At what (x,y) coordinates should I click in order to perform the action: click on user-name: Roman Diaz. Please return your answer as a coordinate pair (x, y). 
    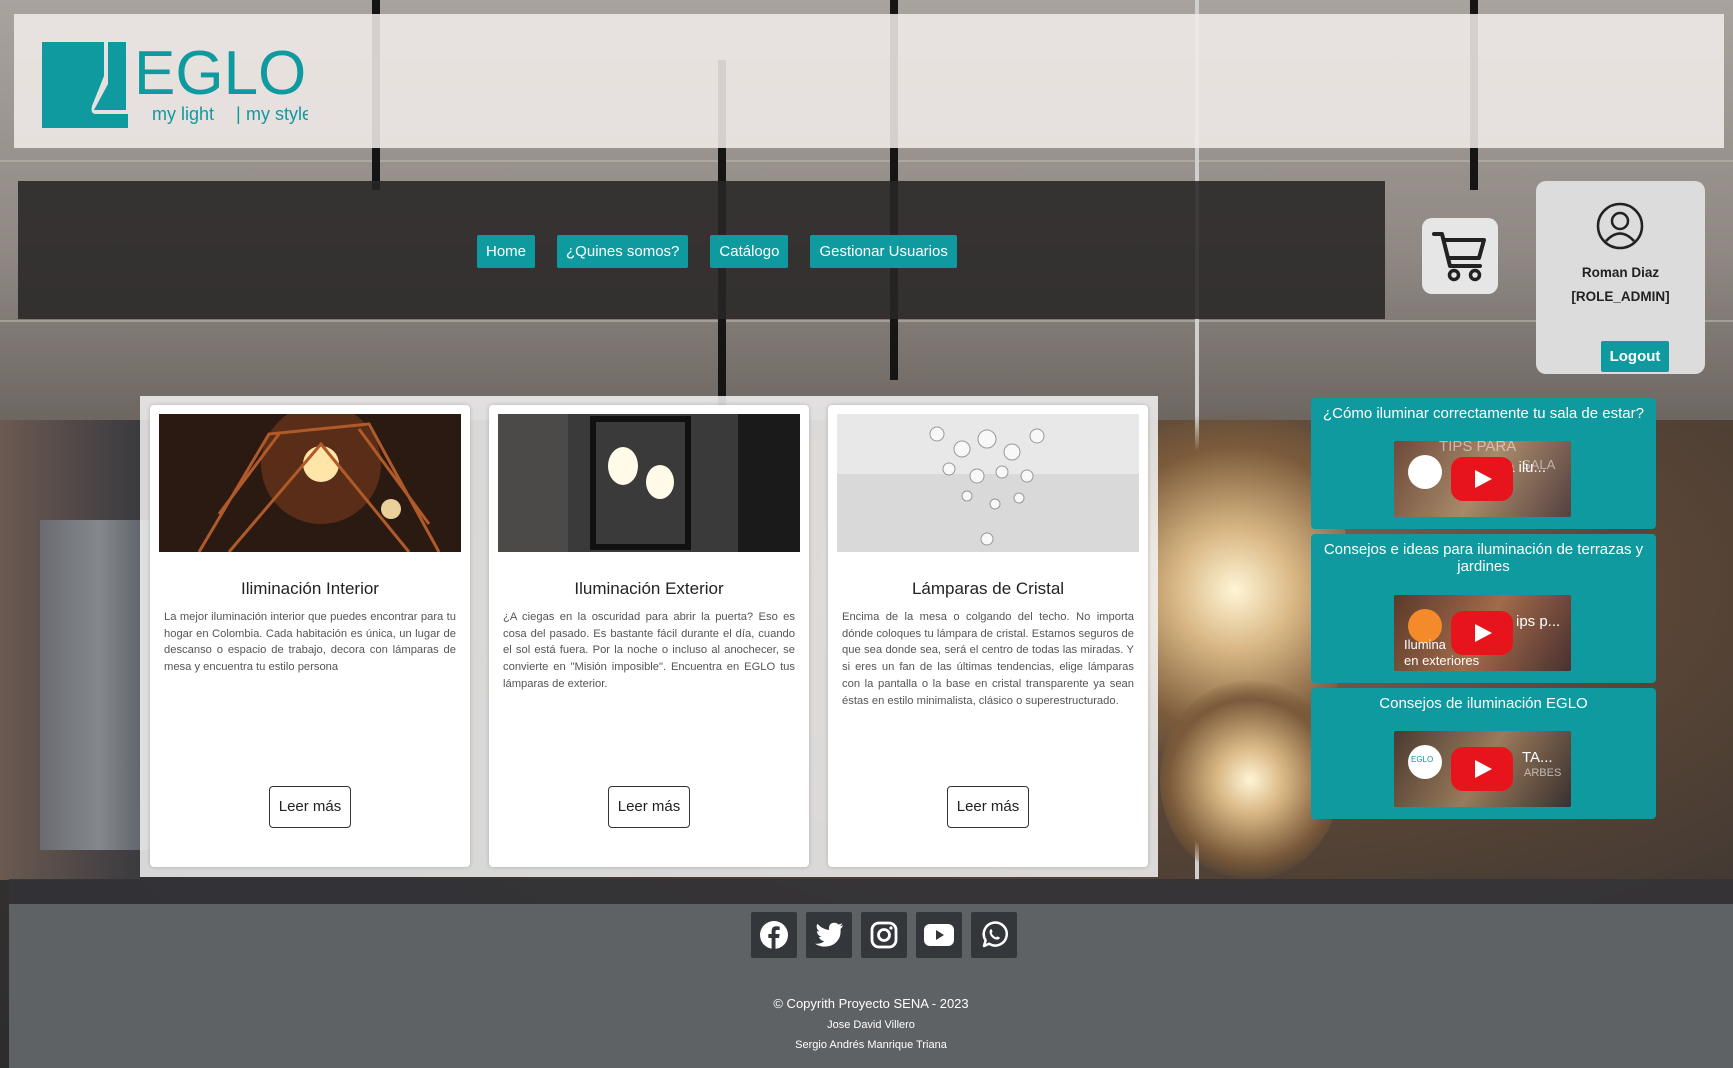
    Looking at the image, I should click on (1620, 272).